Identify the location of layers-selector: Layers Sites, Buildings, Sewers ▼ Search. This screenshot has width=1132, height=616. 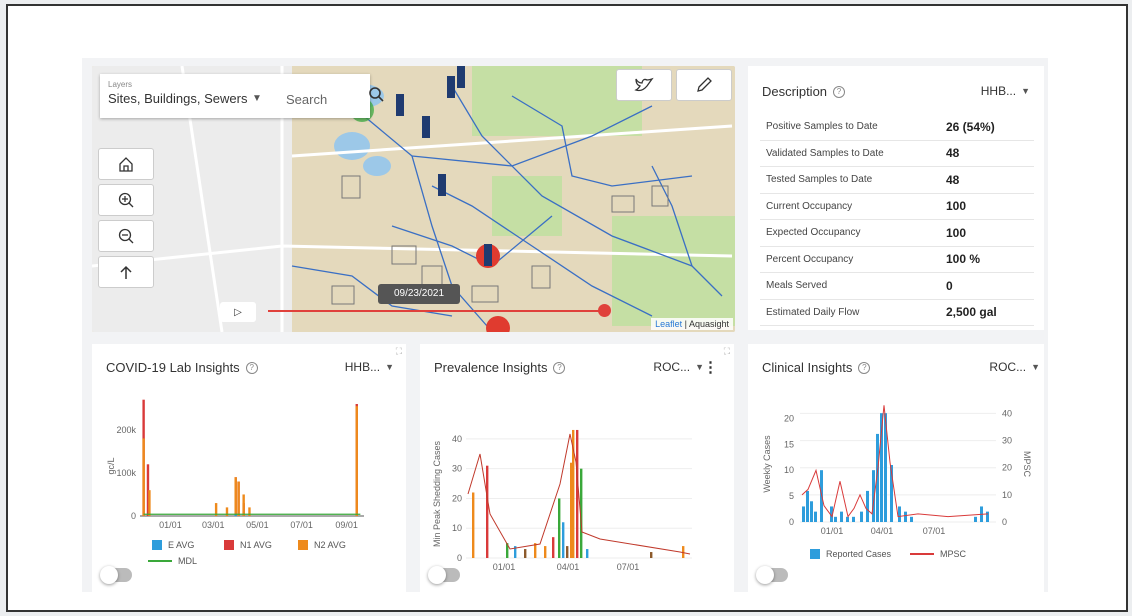
(242, 96).